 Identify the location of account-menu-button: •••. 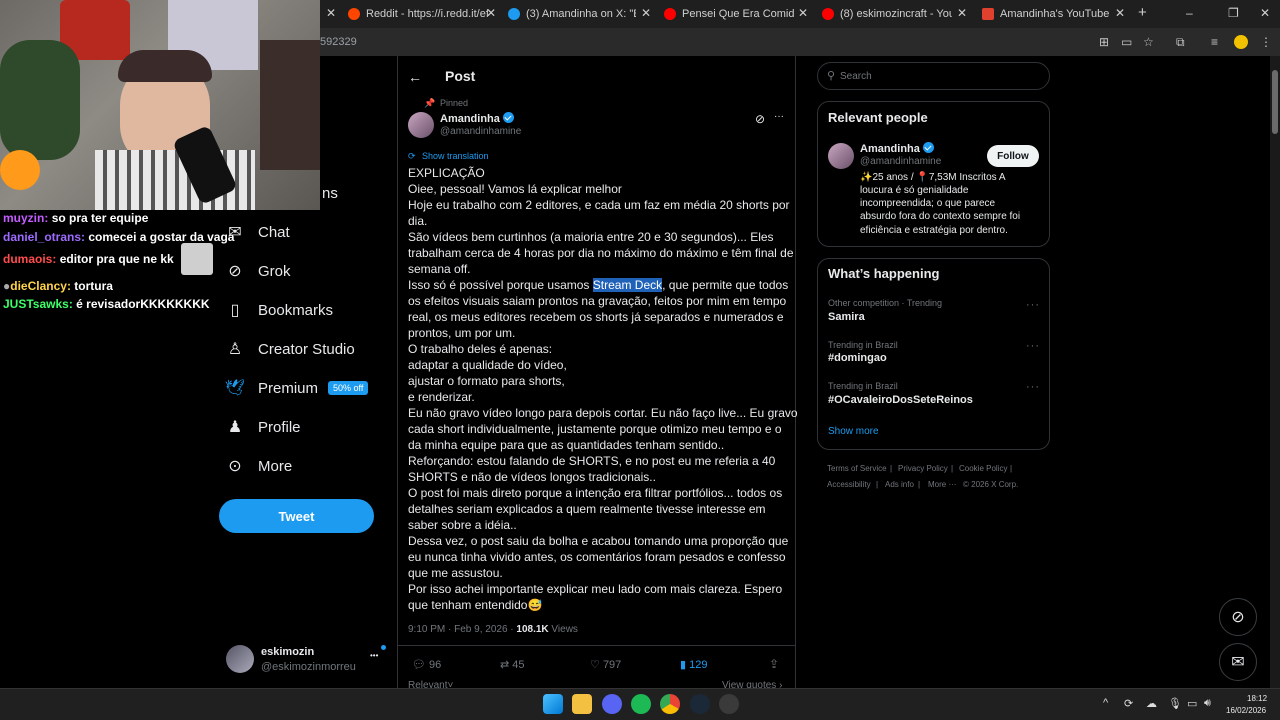
(374, 655).